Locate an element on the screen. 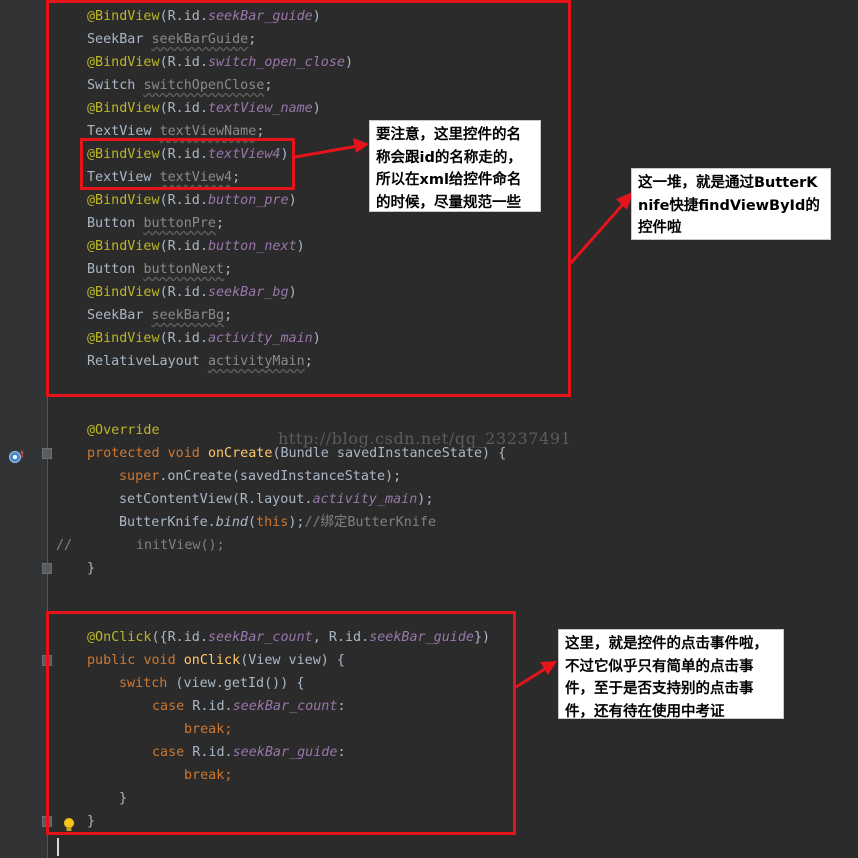  annotation-note-bindview: 这一堆，就是通过ButterKnife快捷findViewById的控件啦 is located at coordinates (731, 204).